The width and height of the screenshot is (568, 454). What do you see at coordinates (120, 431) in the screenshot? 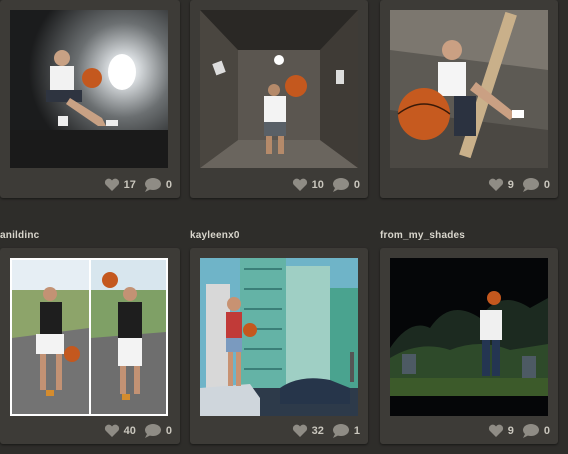
I see `like-count: 40` at bounding box center [120, 431].